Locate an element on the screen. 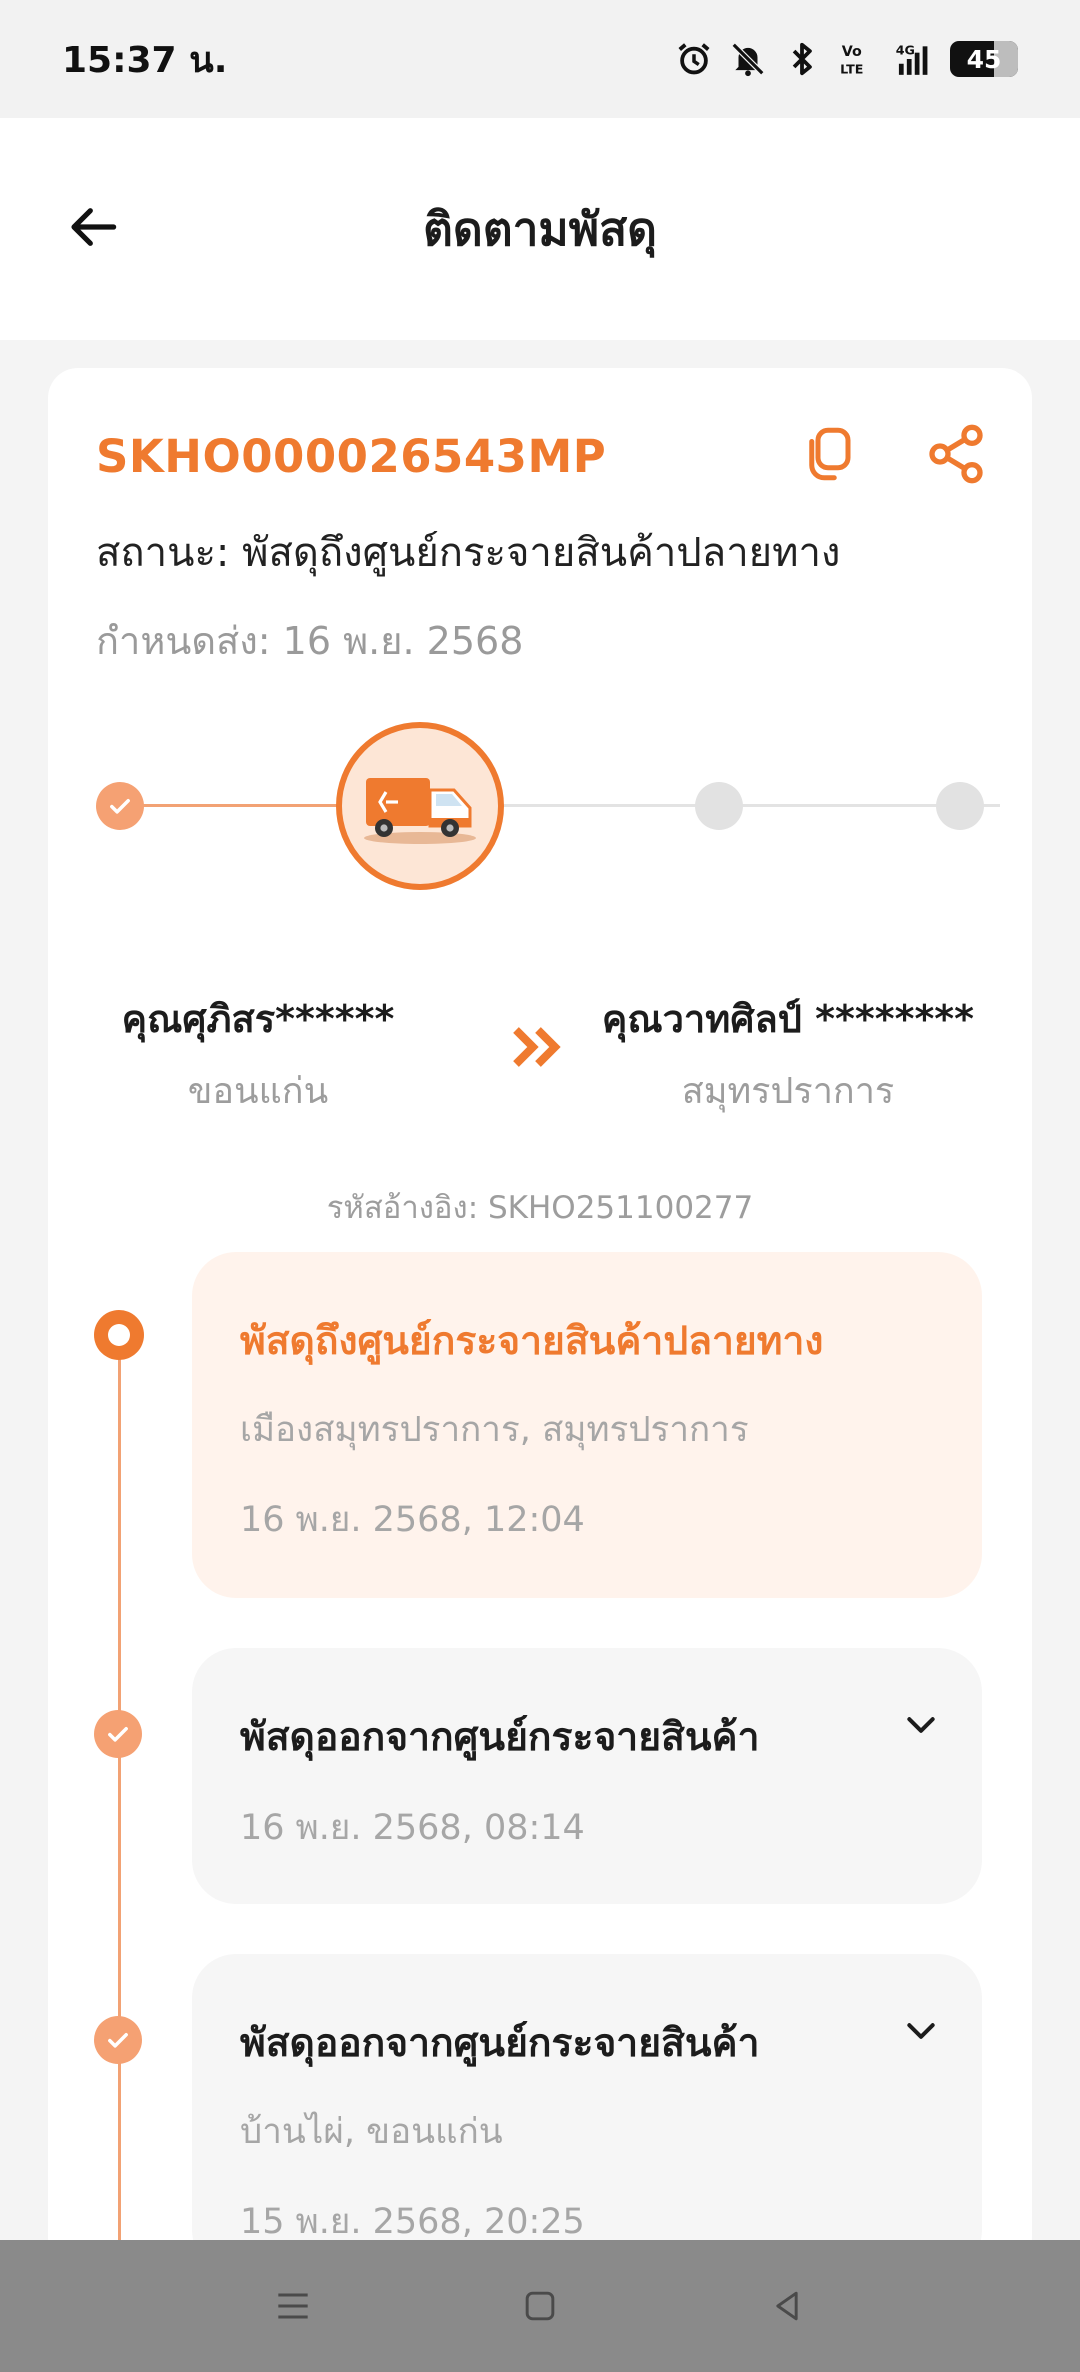 The width and height of the screenshot is (1080, 2372). receiver-name: คุณวาทศิลป์ ******** is located at coordinates (788, 1019).